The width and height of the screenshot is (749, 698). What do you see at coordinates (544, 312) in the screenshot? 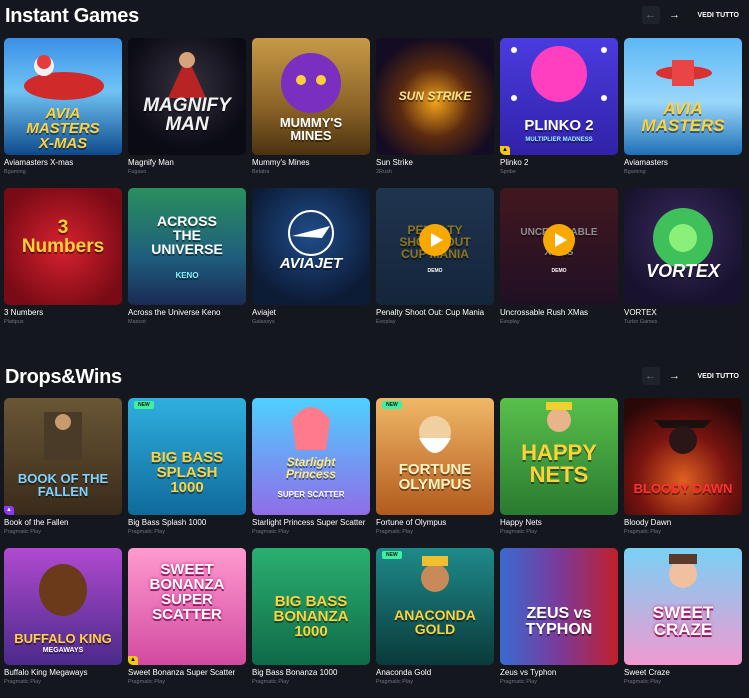
I see `game-name: Uncrossable Rush XMas` at bounding box center [544, 312].